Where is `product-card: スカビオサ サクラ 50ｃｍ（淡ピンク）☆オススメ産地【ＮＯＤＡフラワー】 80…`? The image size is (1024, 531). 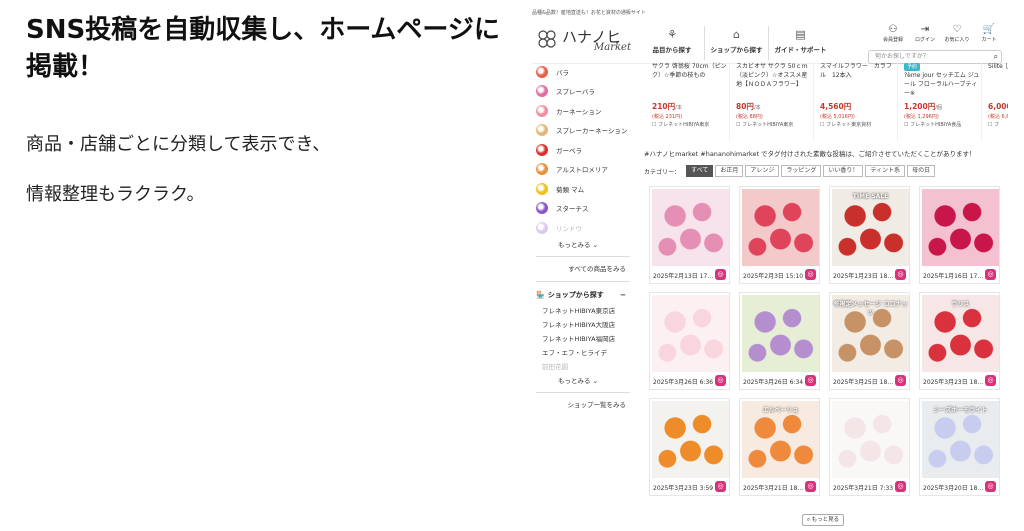
product-card: スカビオサ サクラ 50ｃｍ（淡ピンク）☆オススメ産地【ＮＯＤＡフラワー】 80… is located at coordinates (775, 102).